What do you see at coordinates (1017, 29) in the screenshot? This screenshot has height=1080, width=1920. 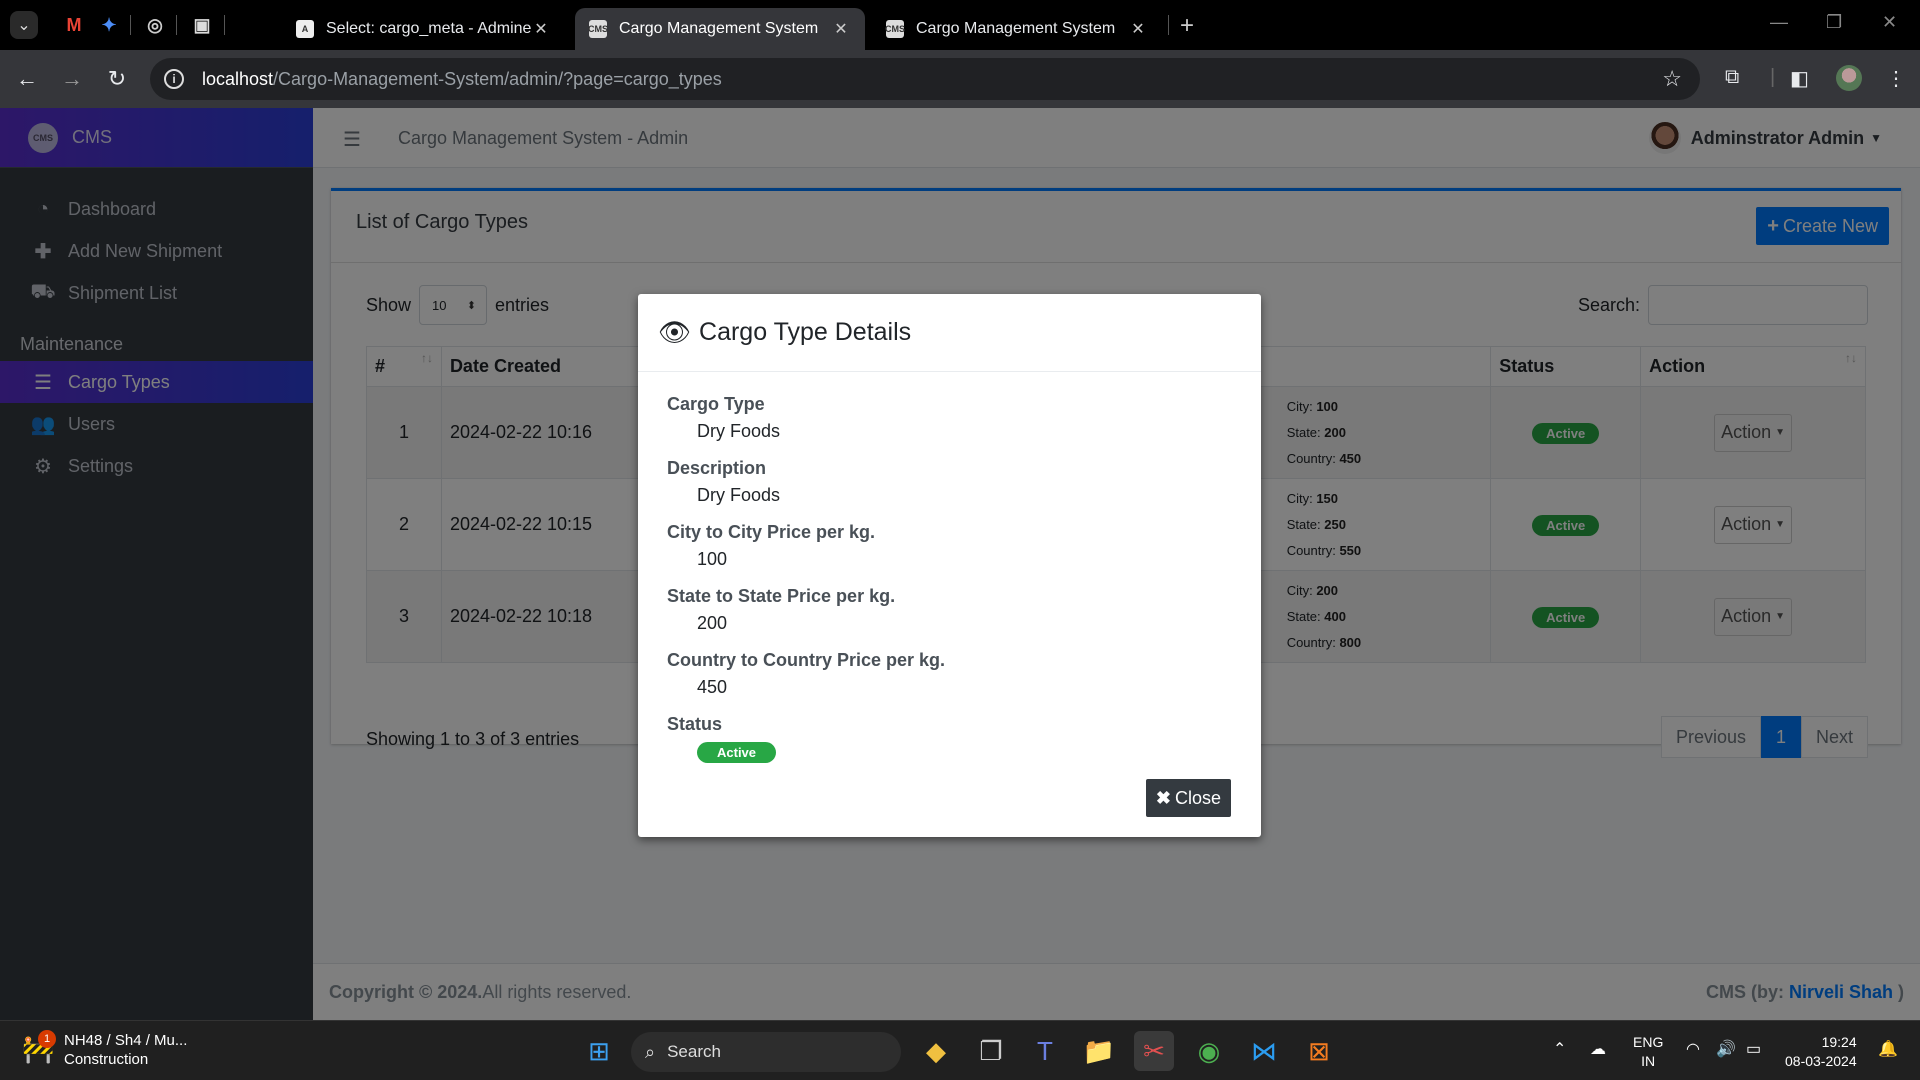 I see `tab-cargo: CMS Cargo Management System ✕` at bounding box center [1017, 29].